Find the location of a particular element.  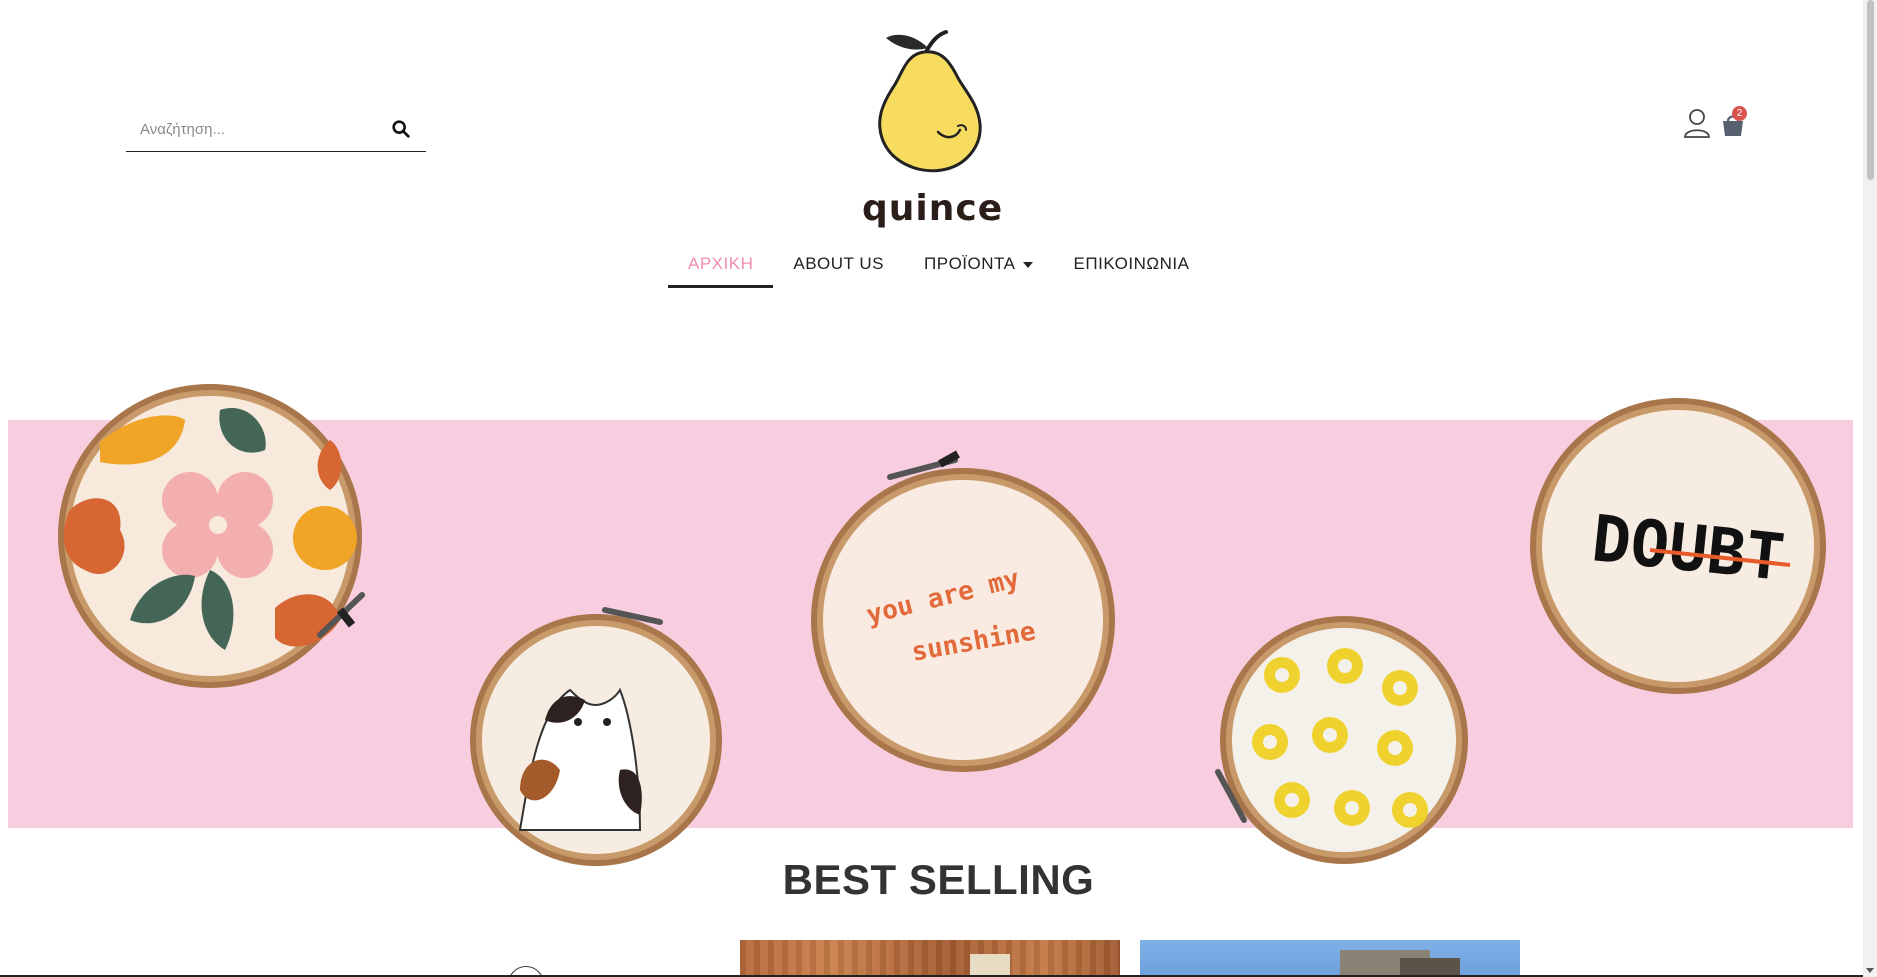

main-navigation: ΑΡΧΙΚΗ ABOUT US ΠΡΟΪΟΝΤΑ ΕΠΙΚΟΙΝΩΝΙΑ is located at coordinates (938, 268).